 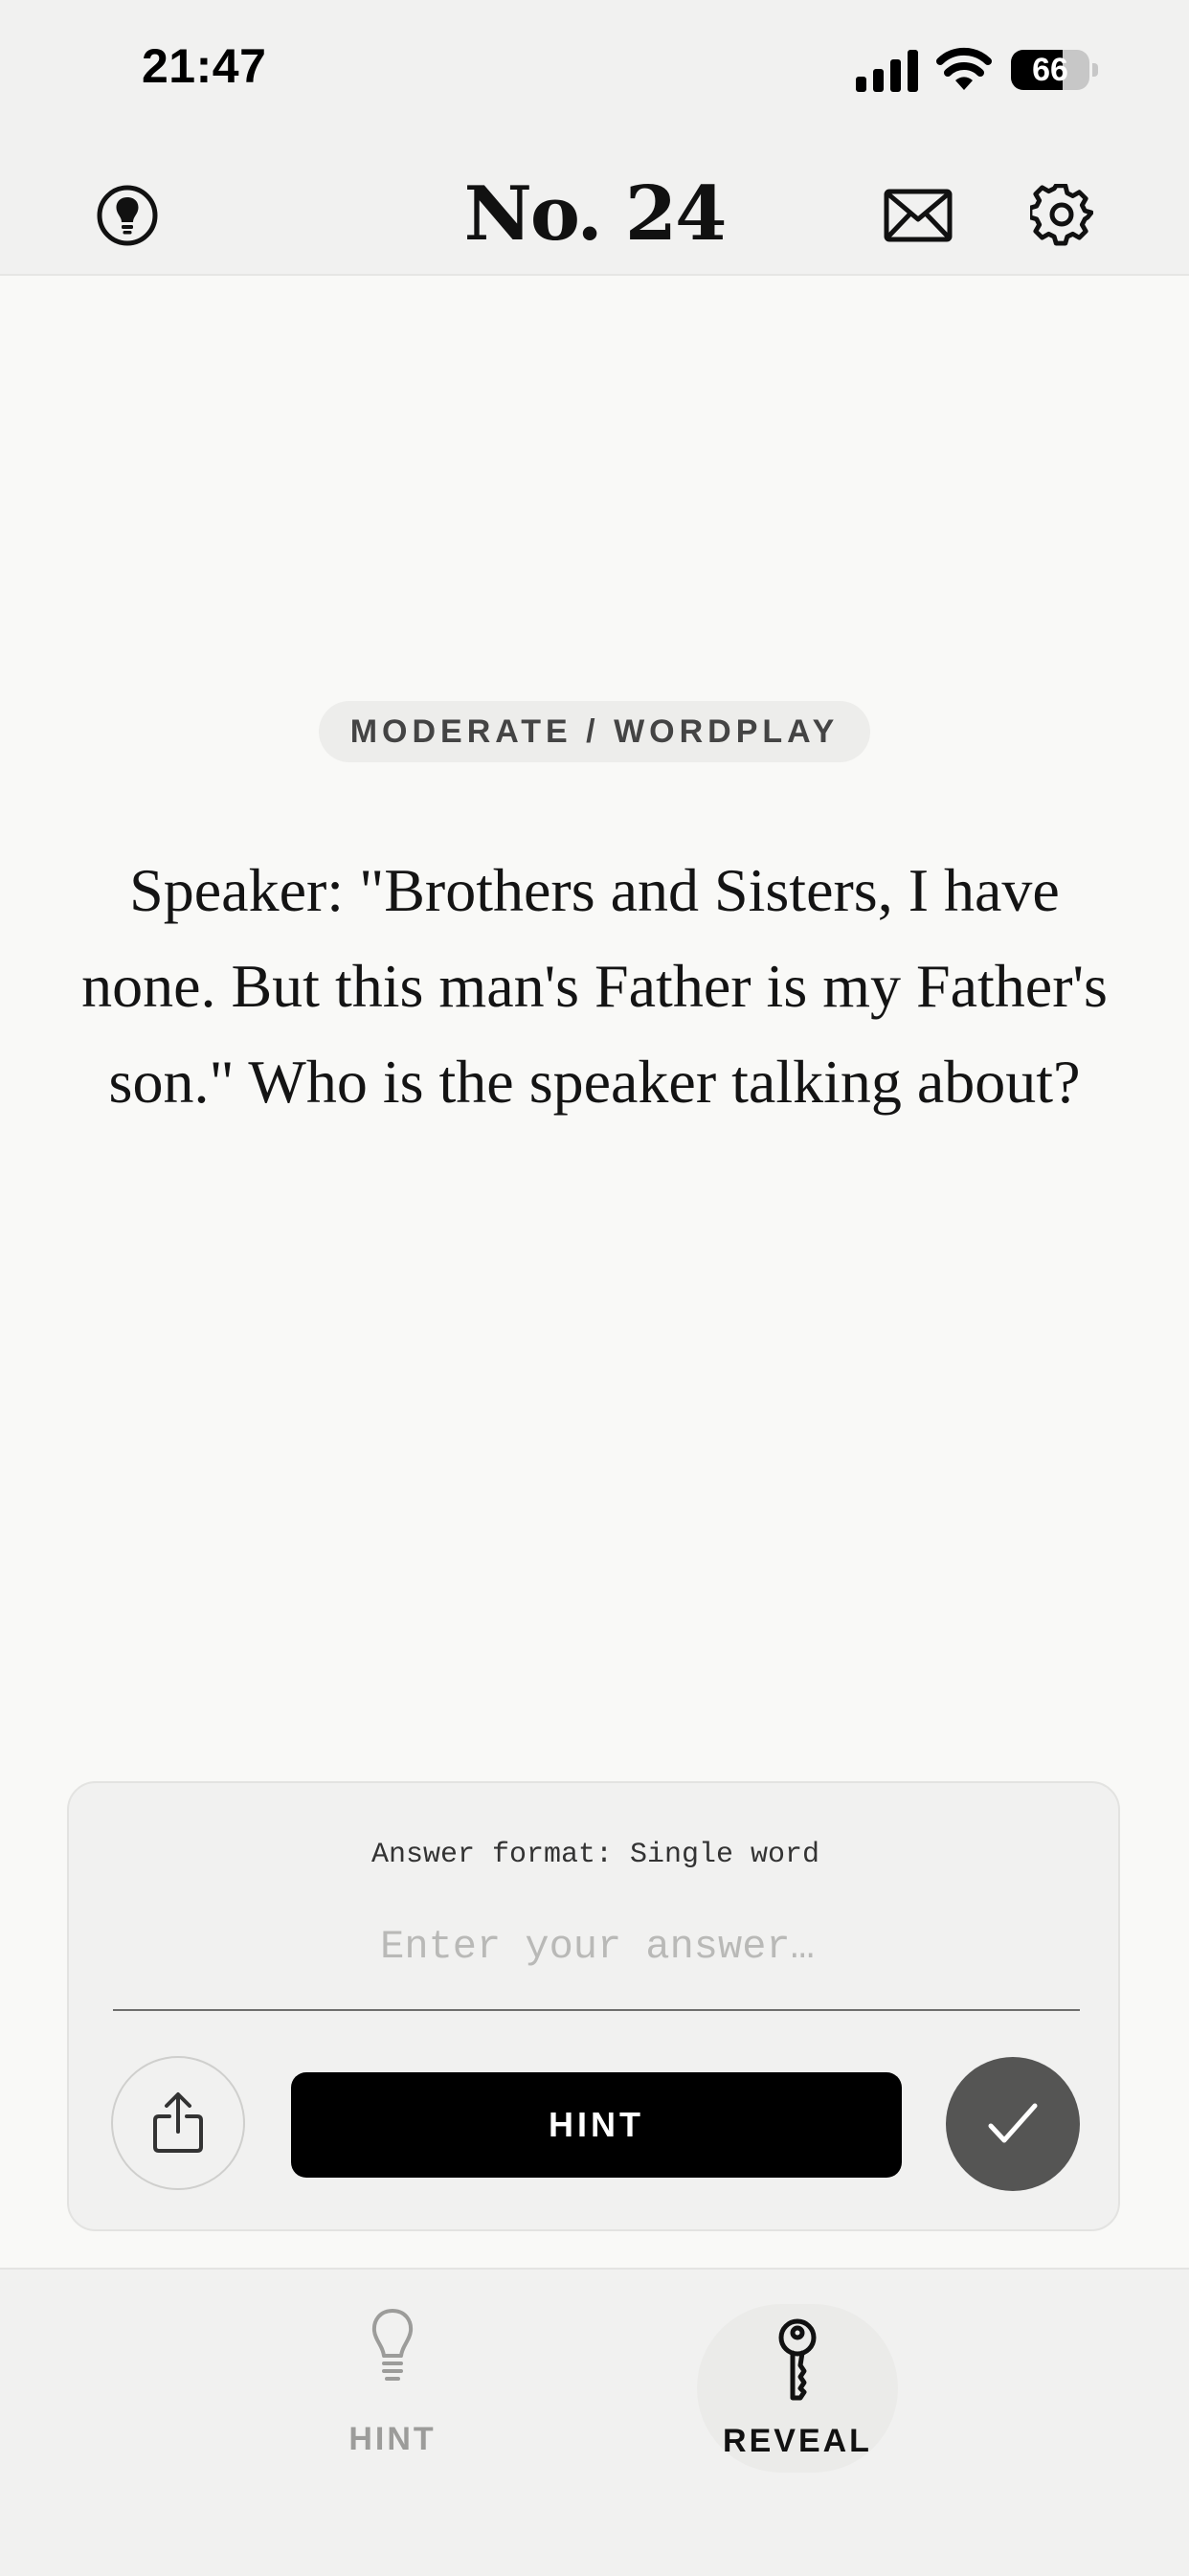 I want to click on checkmark-icon, so click(x=1013, y=2123).